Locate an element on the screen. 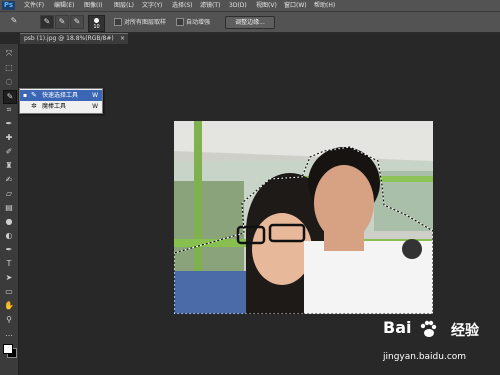 This screenshot has height=375, width=500. sample-all-layers-checkbox is located at coordinates (118, 22).